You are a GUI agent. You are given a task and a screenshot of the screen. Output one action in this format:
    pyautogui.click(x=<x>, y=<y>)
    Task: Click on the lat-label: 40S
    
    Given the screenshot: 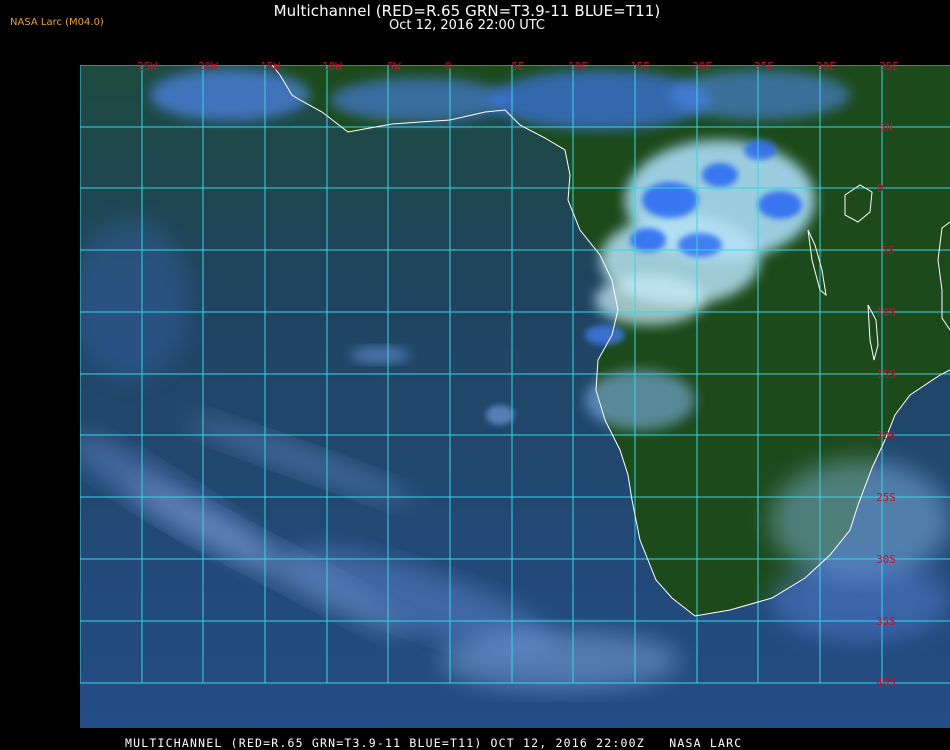 What is the action you would take?
    pyautogui.click(x=886, y=682)
    